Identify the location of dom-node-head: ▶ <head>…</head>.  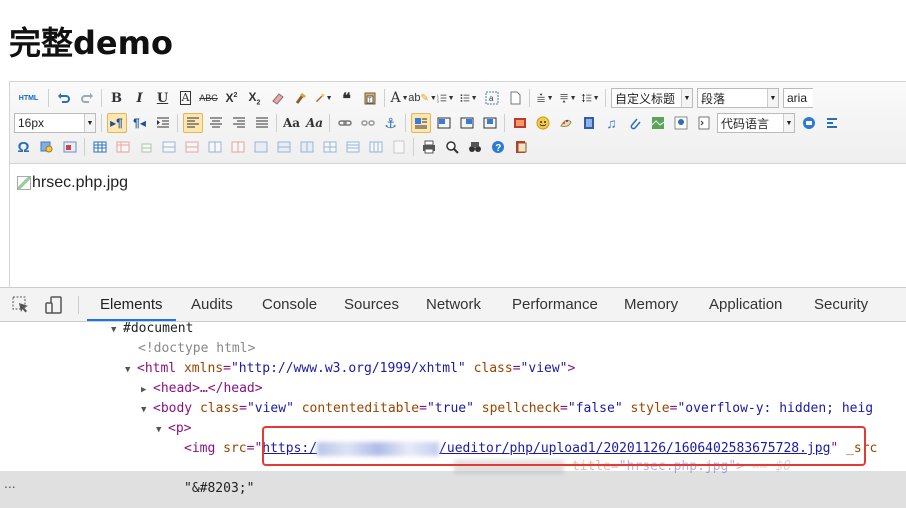
(202, 389).